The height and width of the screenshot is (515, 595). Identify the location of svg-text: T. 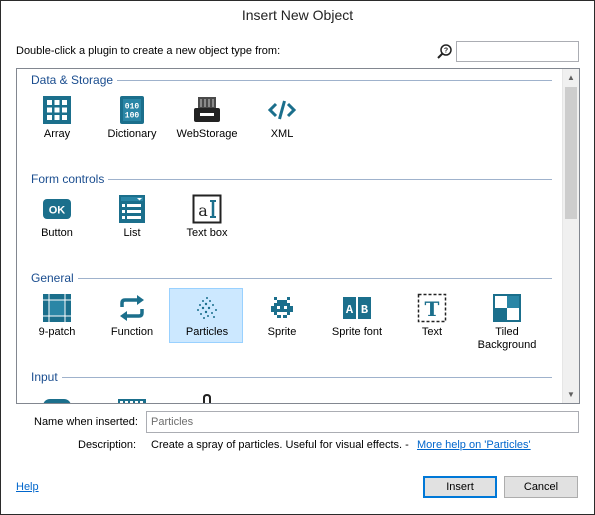
(432, 309).